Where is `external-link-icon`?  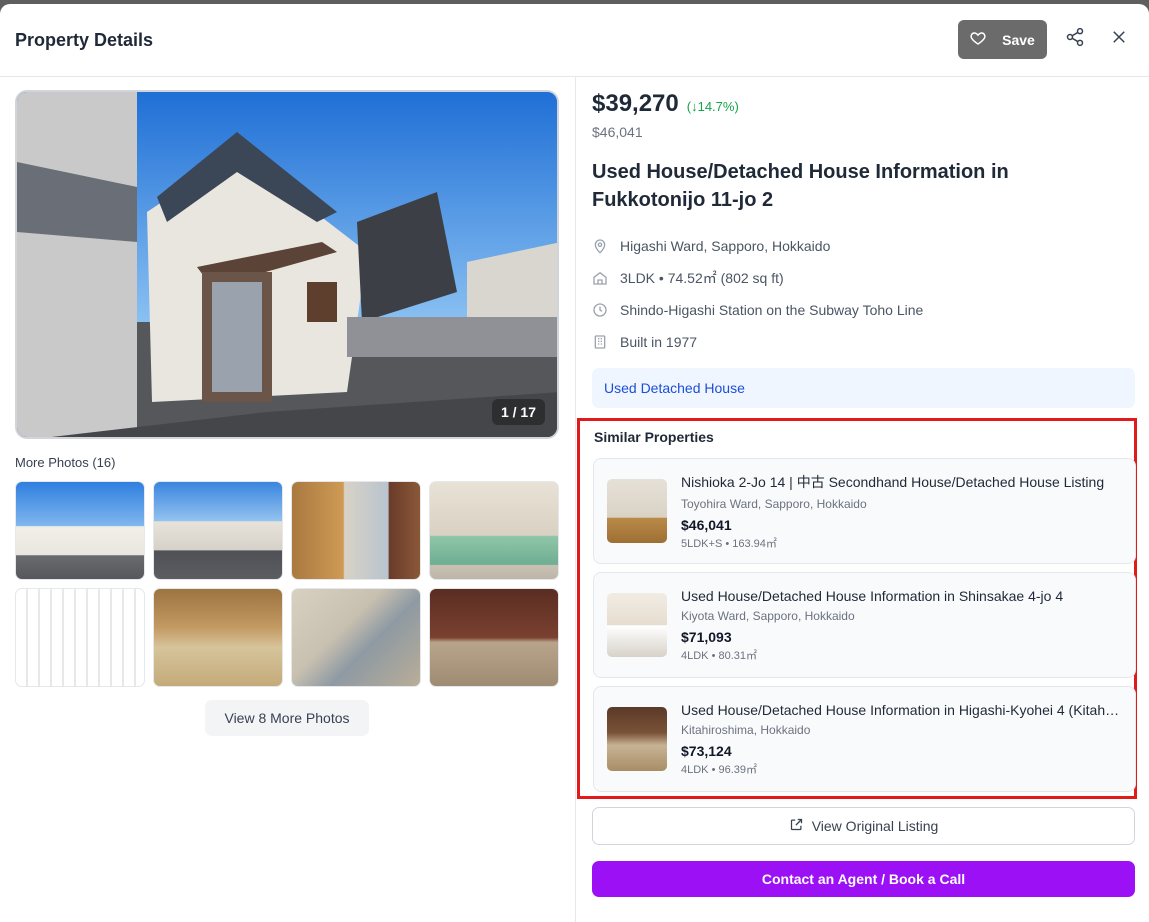 external-link-icon is located at coordinates (796, 826).